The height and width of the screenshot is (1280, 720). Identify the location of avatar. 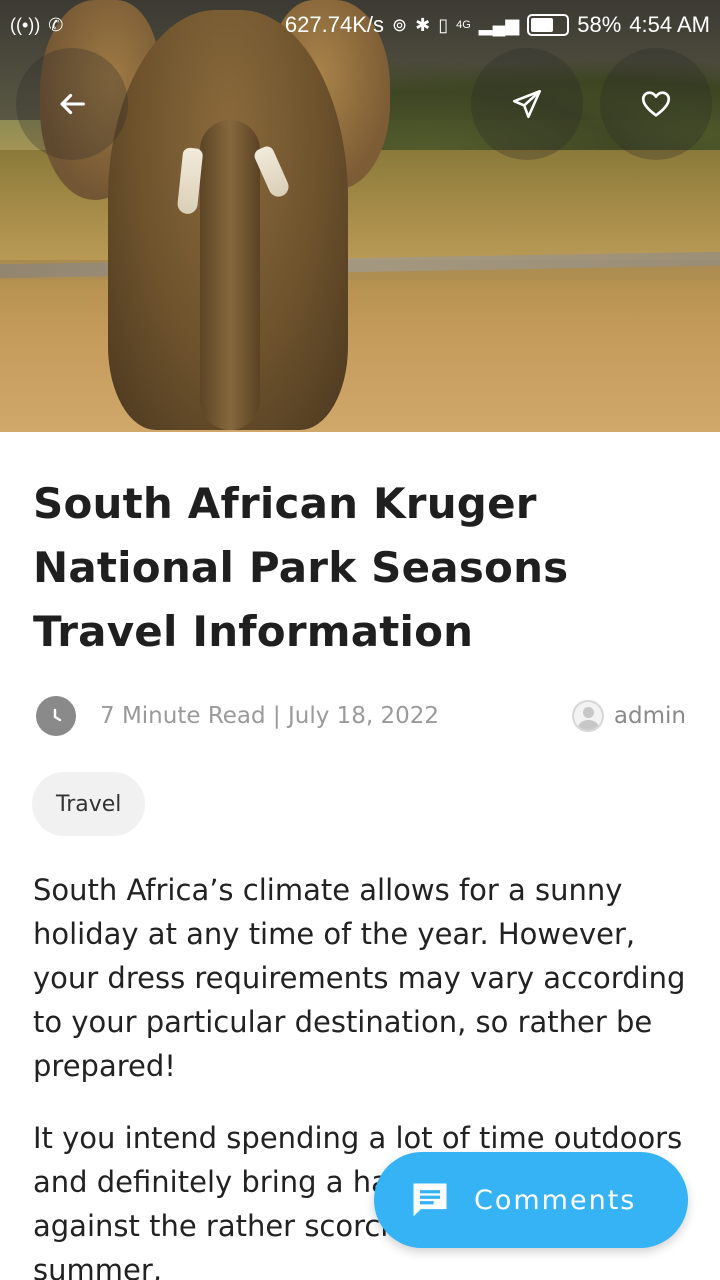
(587, 716).